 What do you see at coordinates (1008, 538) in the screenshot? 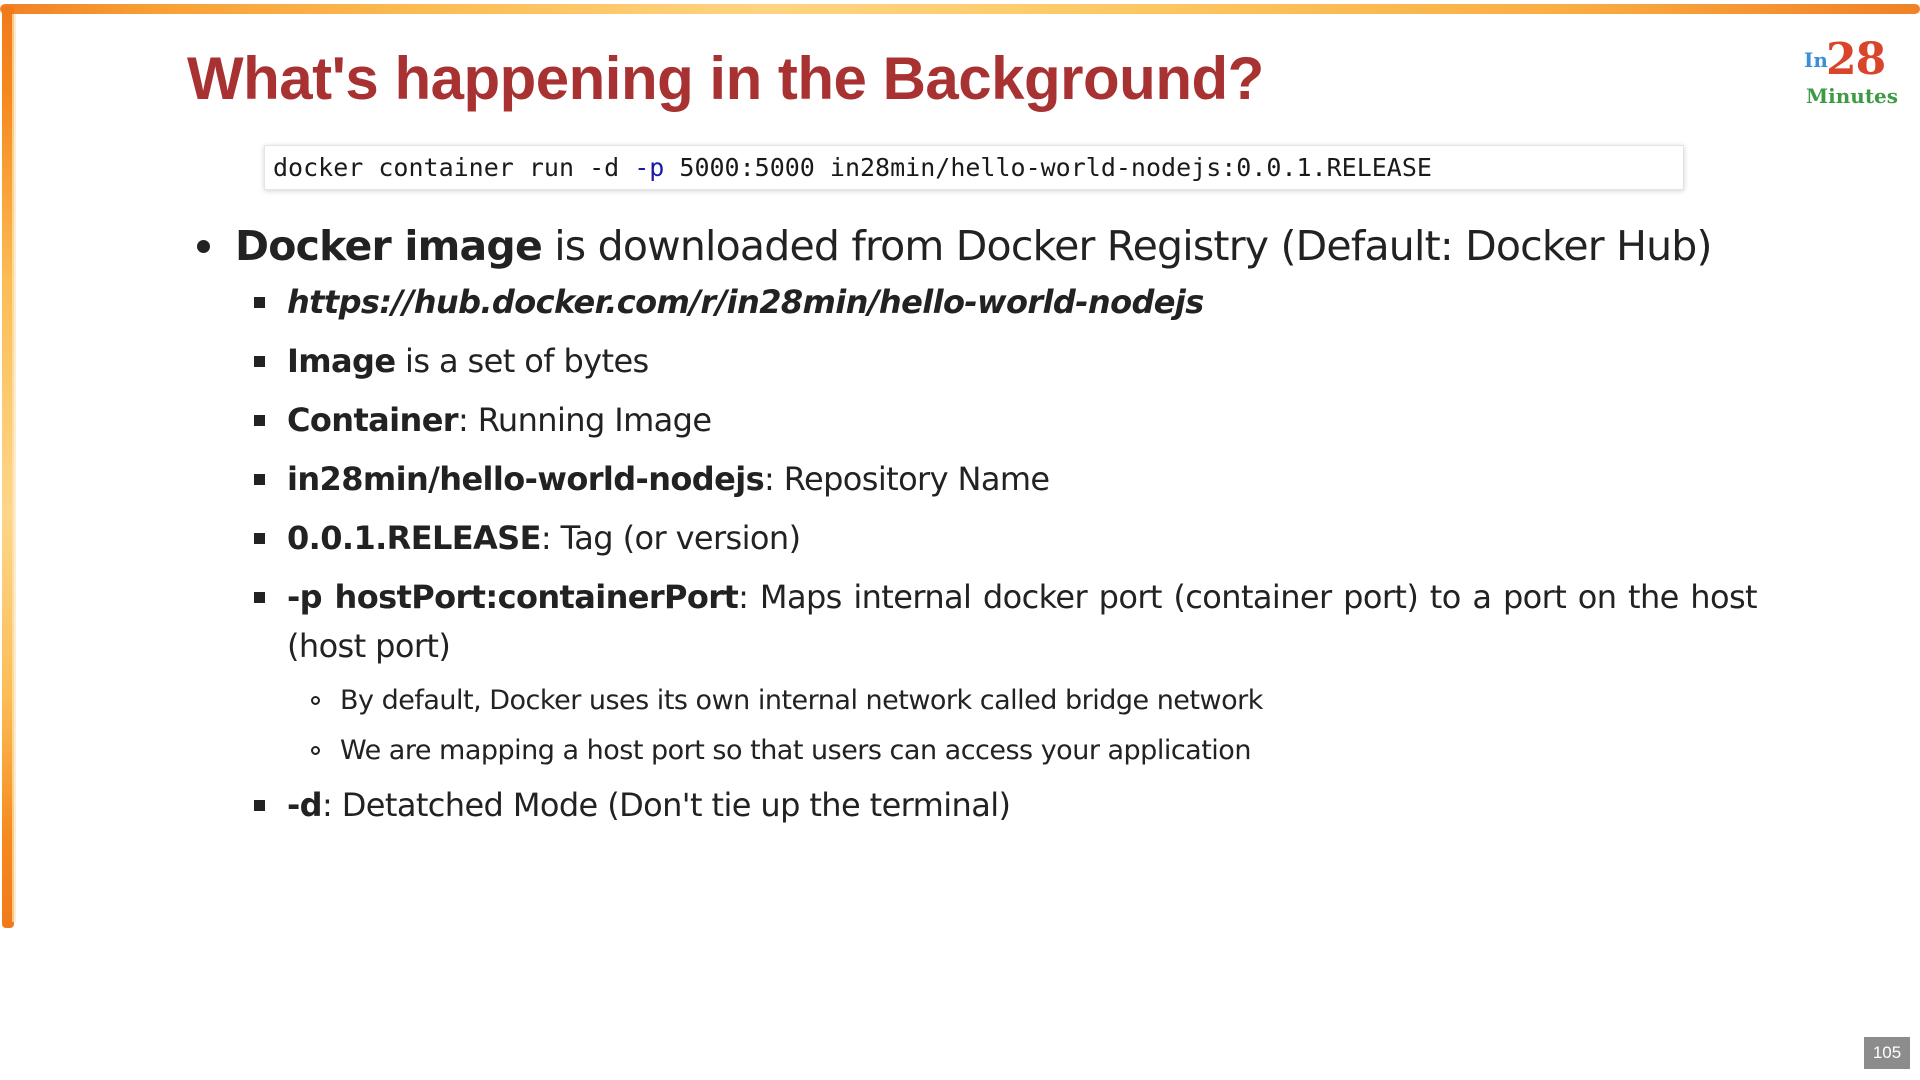
I see `bullet-tag: 0.0.1.RELEASE: Tag (or version)` at bounding box center [1008, 538].